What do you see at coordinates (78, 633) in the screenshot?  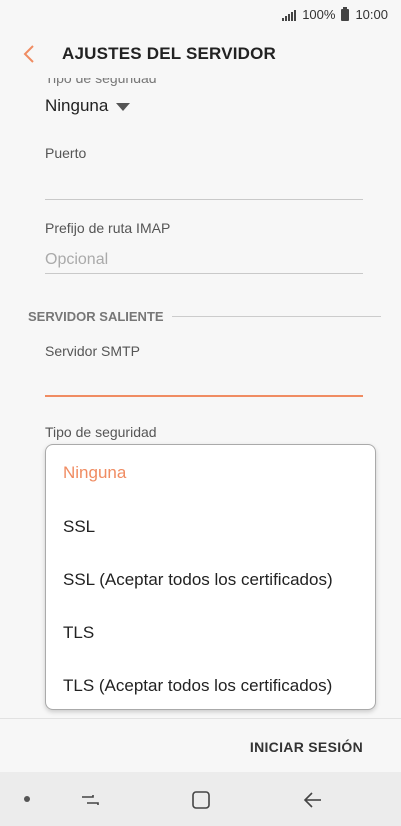 I see `option-tls: TLS` at bounding box center [78, 633].